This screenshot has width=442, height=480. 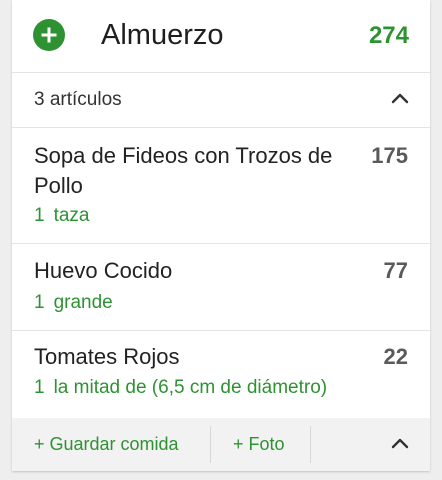 I want to click on items-count-label: 3 artículos, so click(x=78, y=99).